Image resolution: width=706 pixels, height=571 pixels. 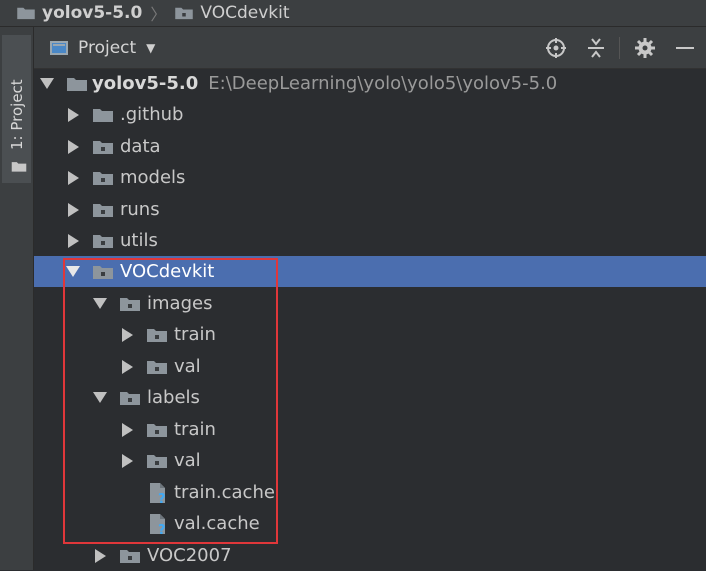 I want to click on tree-node-label: runs, so click(x=140, y=209).